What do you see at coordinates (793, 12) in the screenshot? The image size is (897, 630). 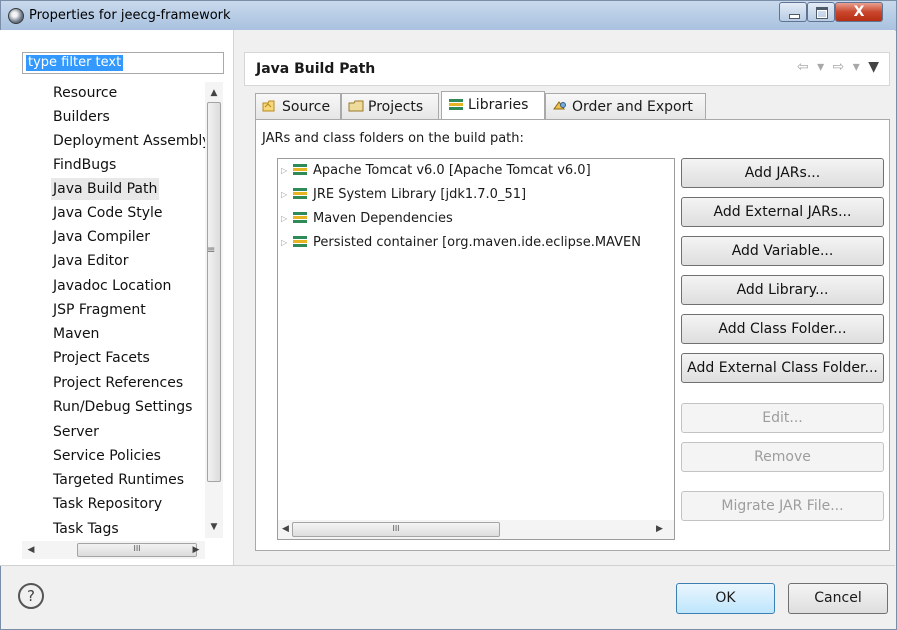 I see `minimize-button` at bounding box center [793, 12].